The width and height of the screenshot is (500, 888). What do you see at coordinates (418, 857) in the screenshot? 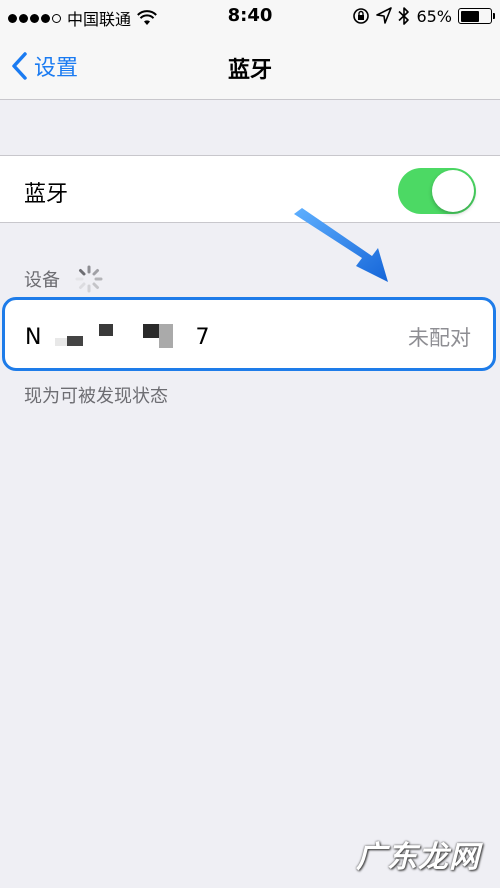
I see `watermark: 广东龙网` at bounding box center [418, 857].